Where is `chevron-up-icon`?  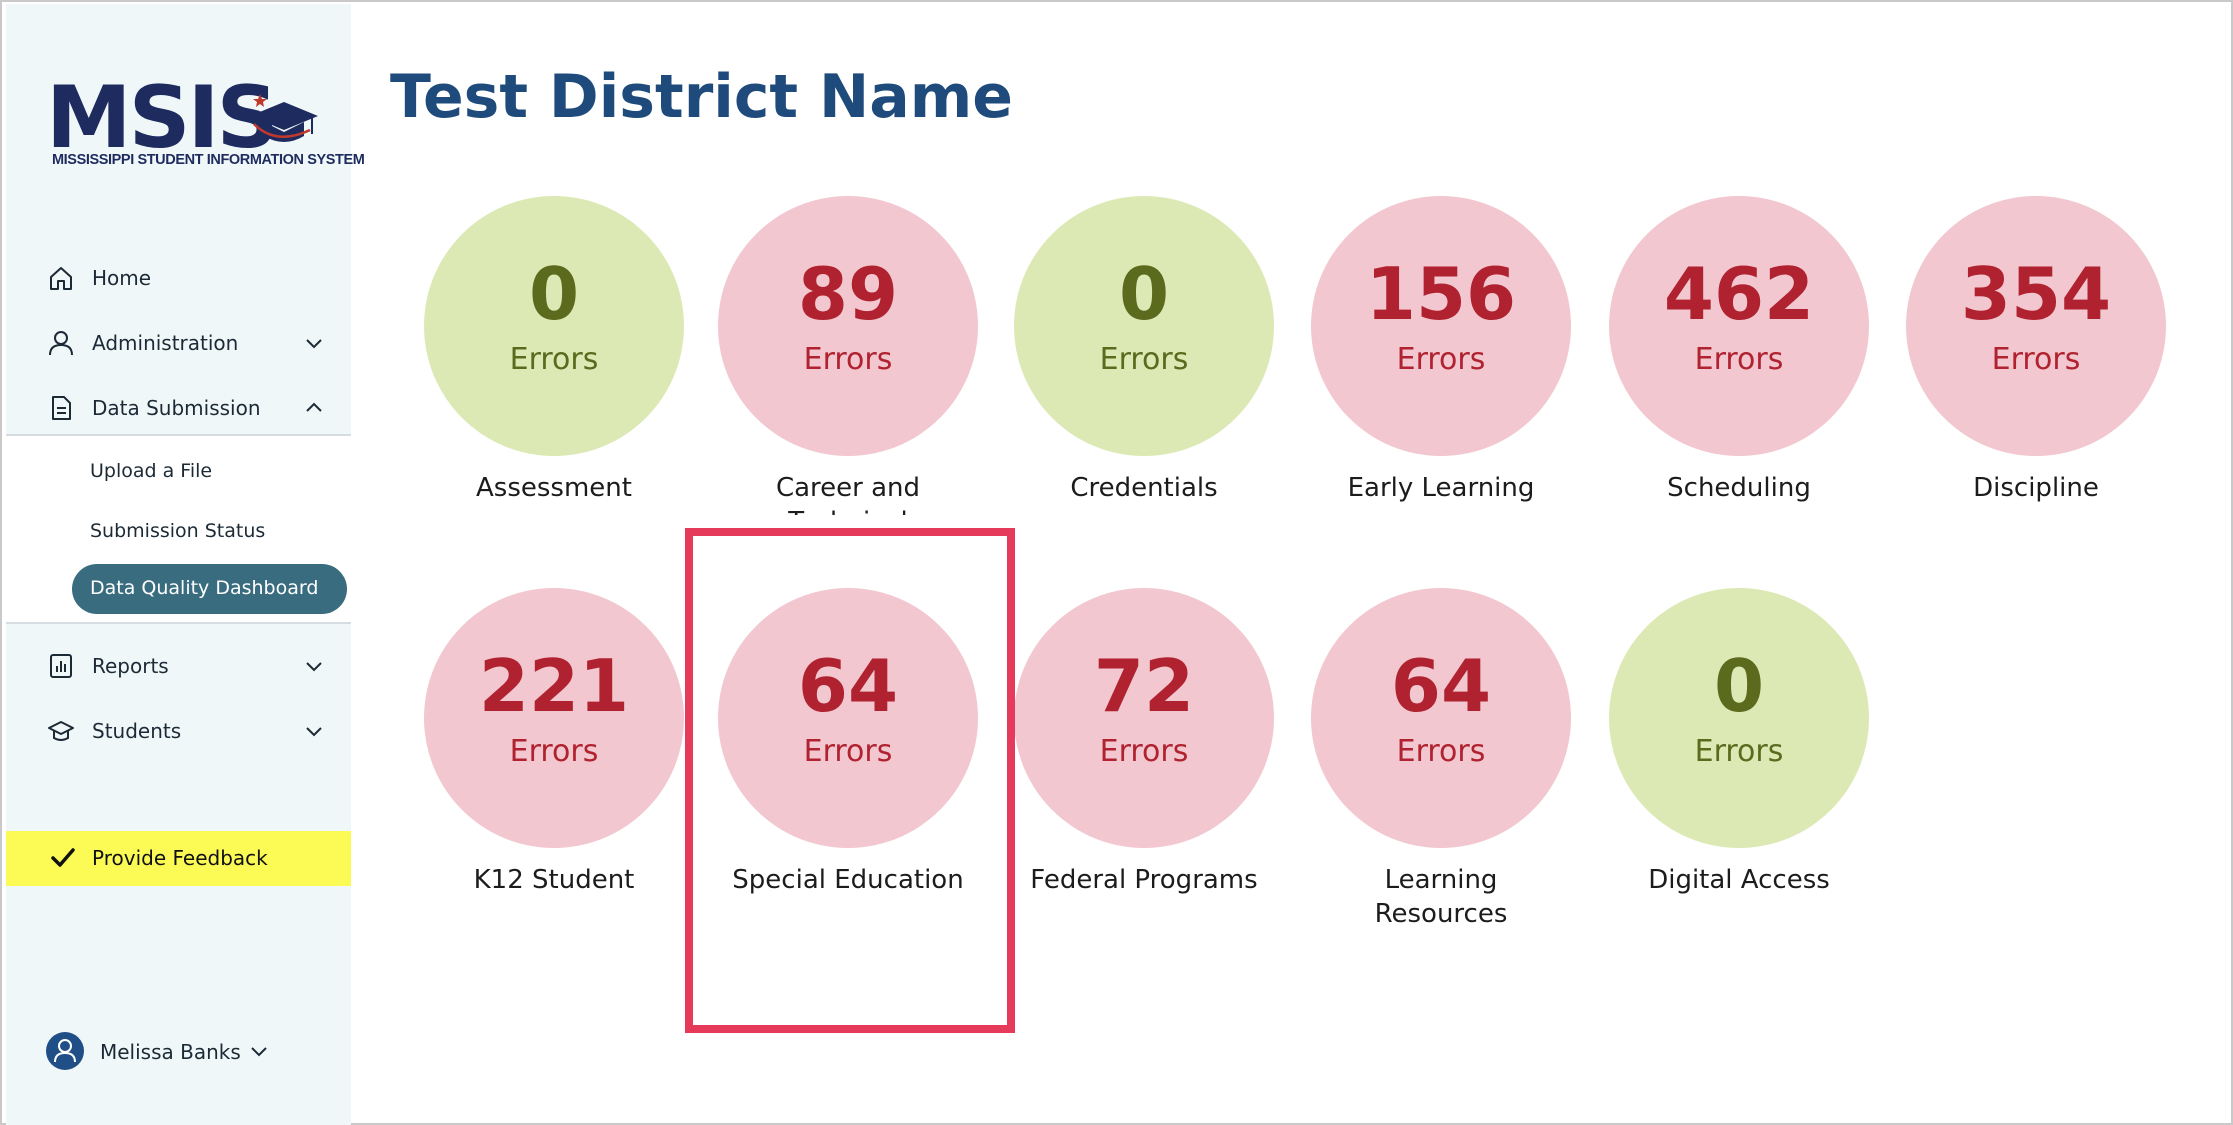 chevron-up-icon is located at coordinates (314, 408).